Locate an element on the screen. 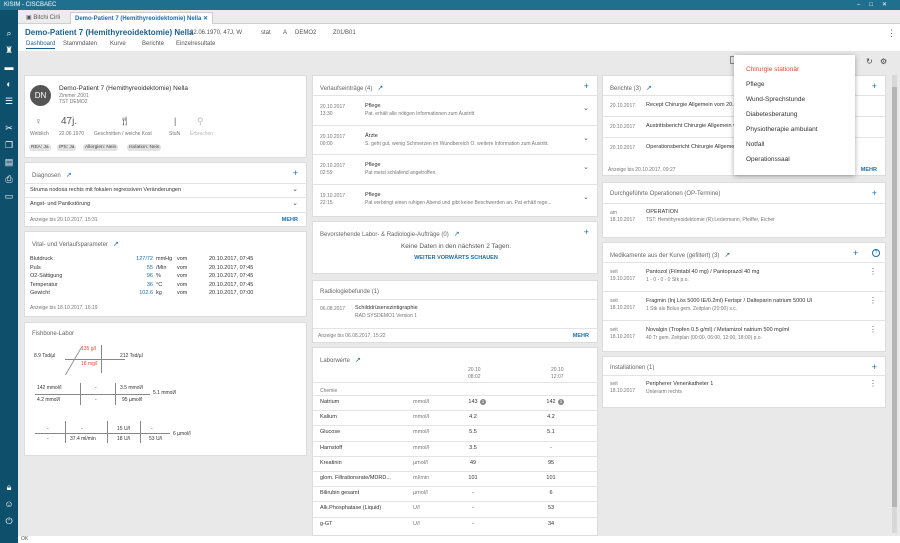 This screenshot has width=900, height=543. user-icon: ☺ is located at coordinates (9, 504).